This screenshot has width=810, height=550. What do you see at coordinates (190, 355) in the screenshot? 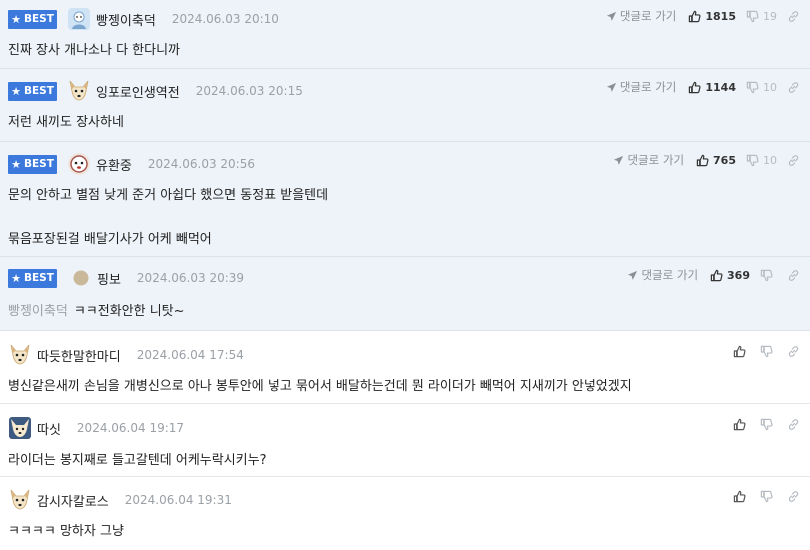
I see `comment-date: 2024.06.04 17:54` at bounding box center [190, 355].